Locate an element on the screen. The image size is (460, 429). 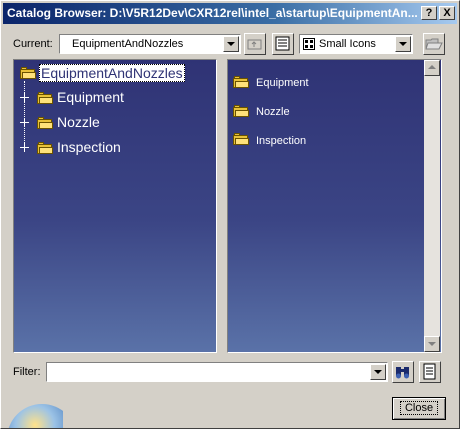
browse-button is located at coordinates (434, 44).